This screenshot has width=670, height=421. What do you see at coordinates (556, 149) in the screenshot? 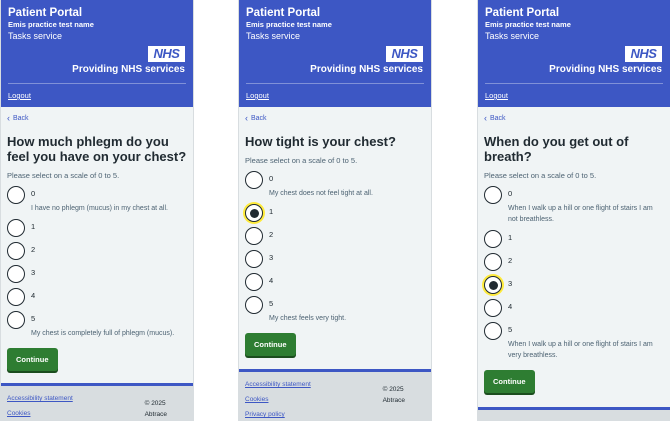
I see `question-heading: When do you get out of breath?` at bounding box center [556, 149].